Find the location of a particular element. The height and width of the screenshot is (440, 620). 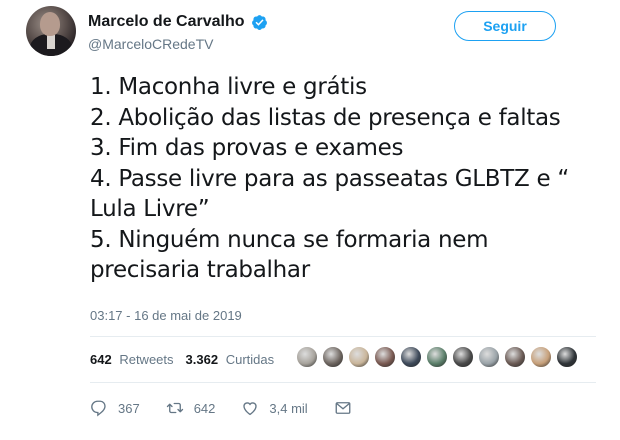

likes-stat: 3.362 Curtidas is located at coordinates (230, 359).